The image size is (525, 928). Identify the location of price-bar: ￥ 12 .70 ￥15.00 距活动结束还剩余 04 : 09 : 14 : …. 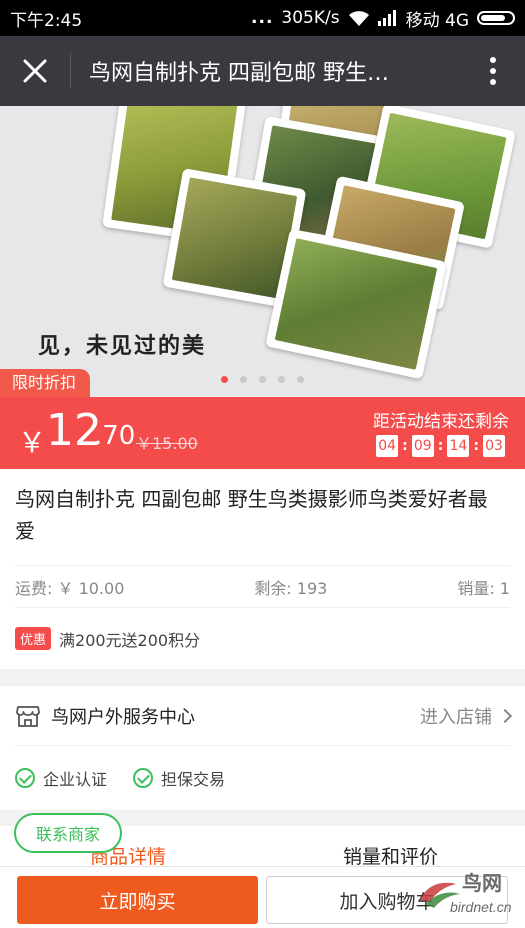
(262, 433).